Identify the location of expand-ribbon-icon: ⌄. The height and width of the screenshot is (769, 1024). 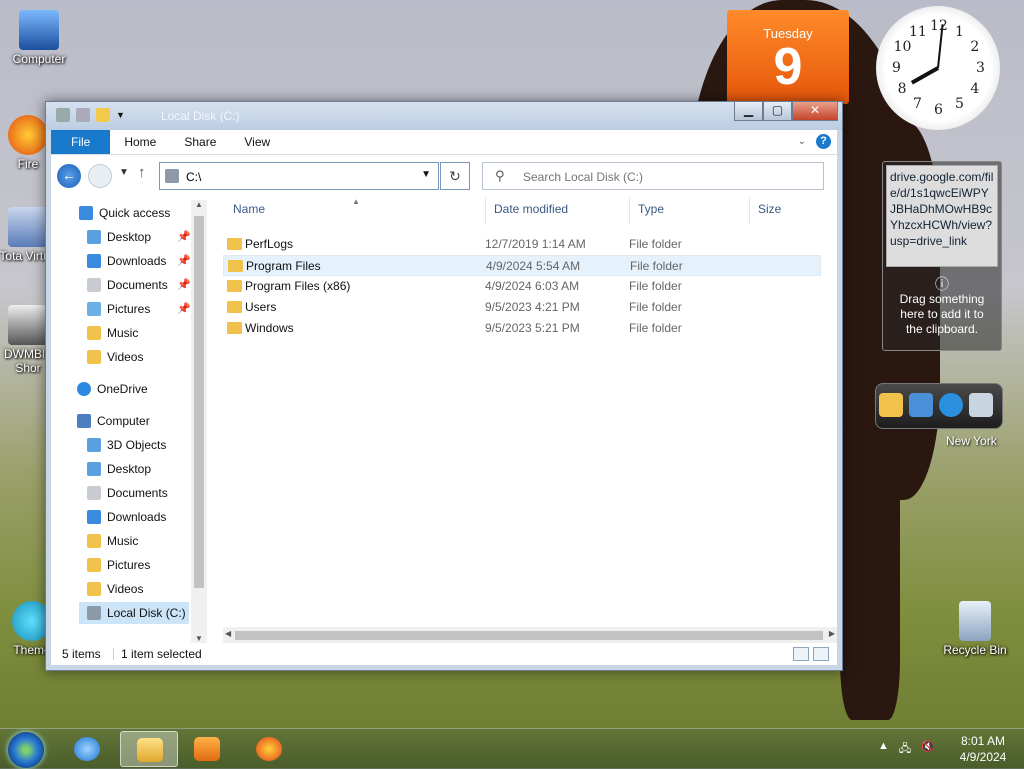
(802, 141).